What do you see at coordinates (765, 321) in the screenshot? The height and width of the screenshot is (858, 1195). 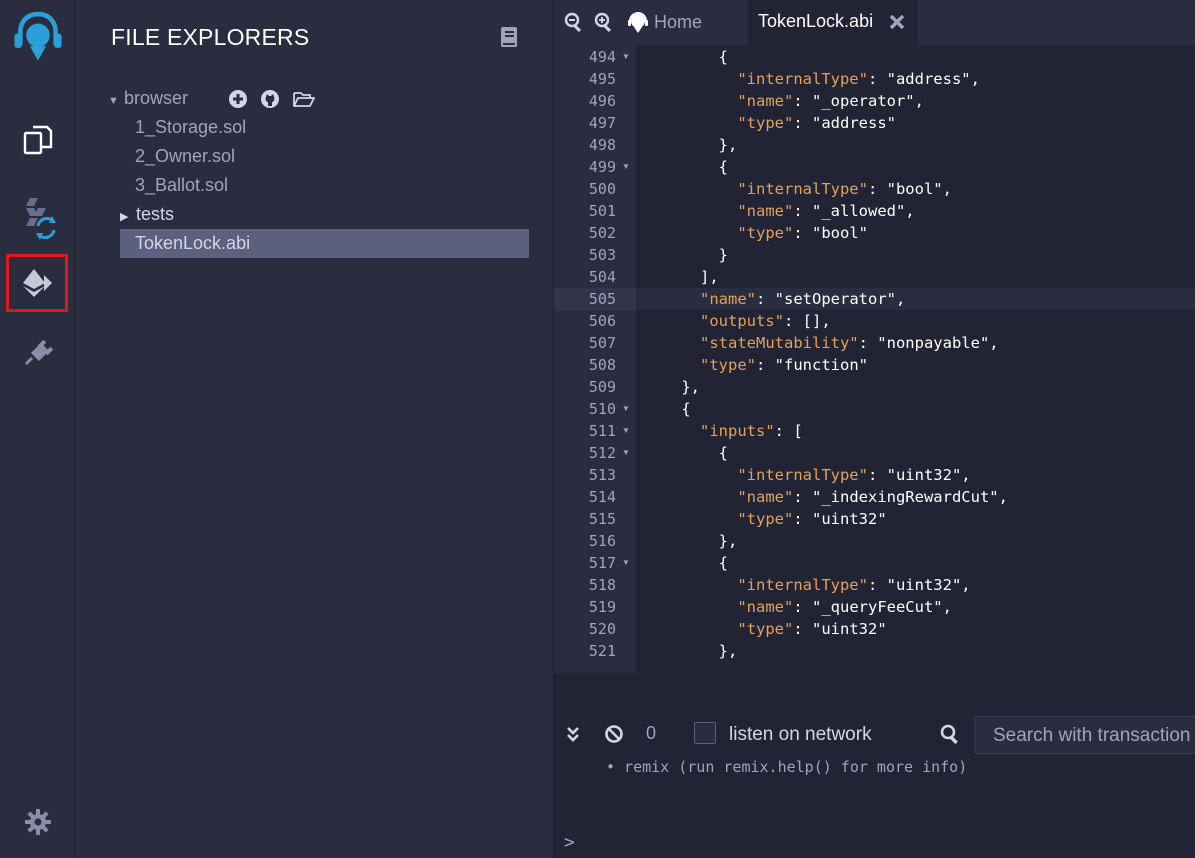 I see `code-text: "outputs": [],` at bounding box center [765, 321].